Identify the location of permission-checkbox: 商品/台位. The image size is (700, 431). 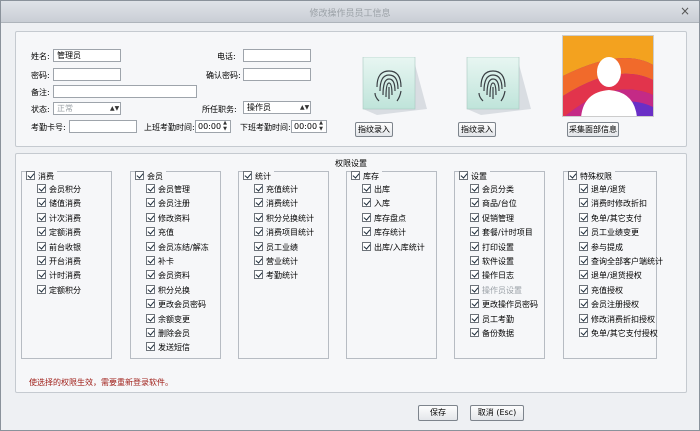
(493, 203).